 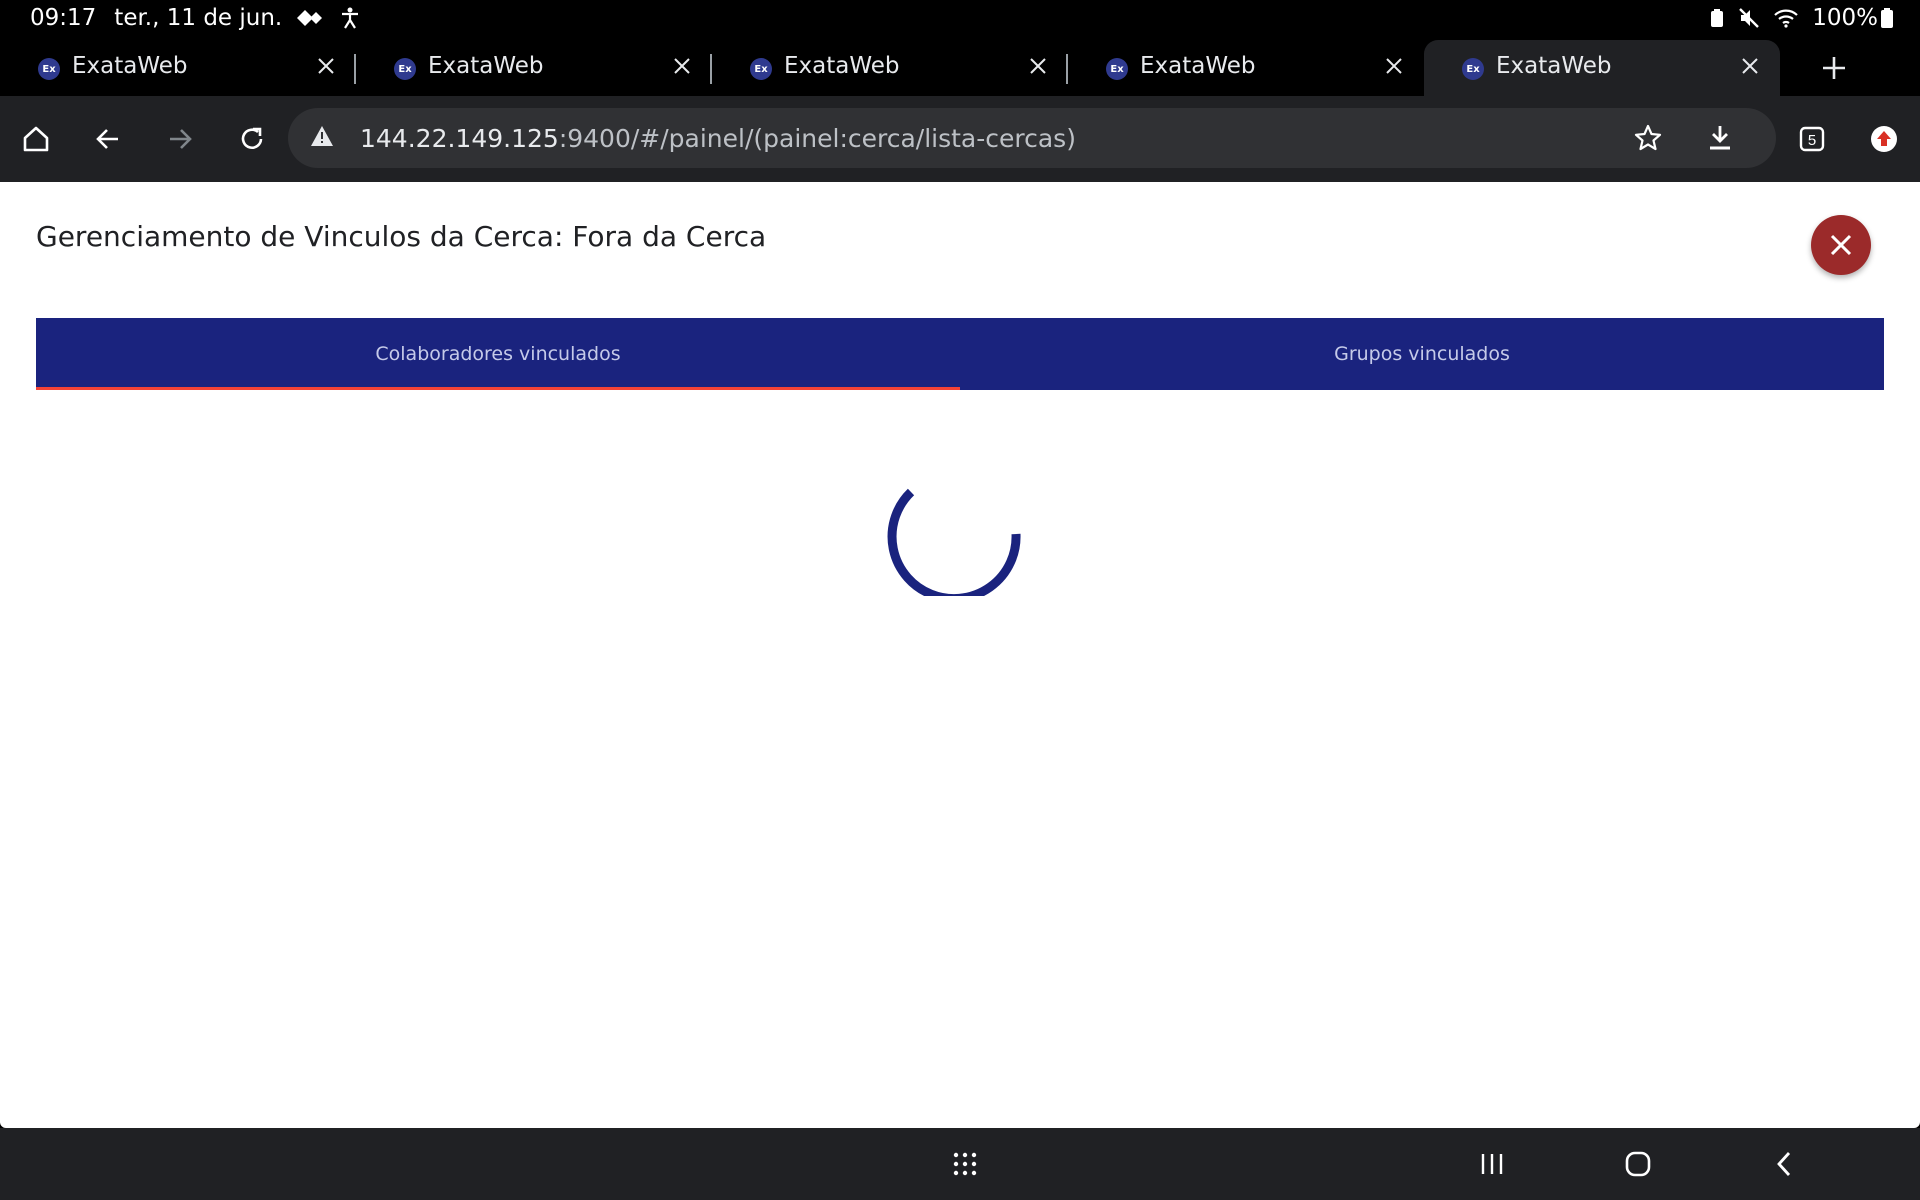 I want to click on tab-count-icon: 5, so click(x=1812, y=139).